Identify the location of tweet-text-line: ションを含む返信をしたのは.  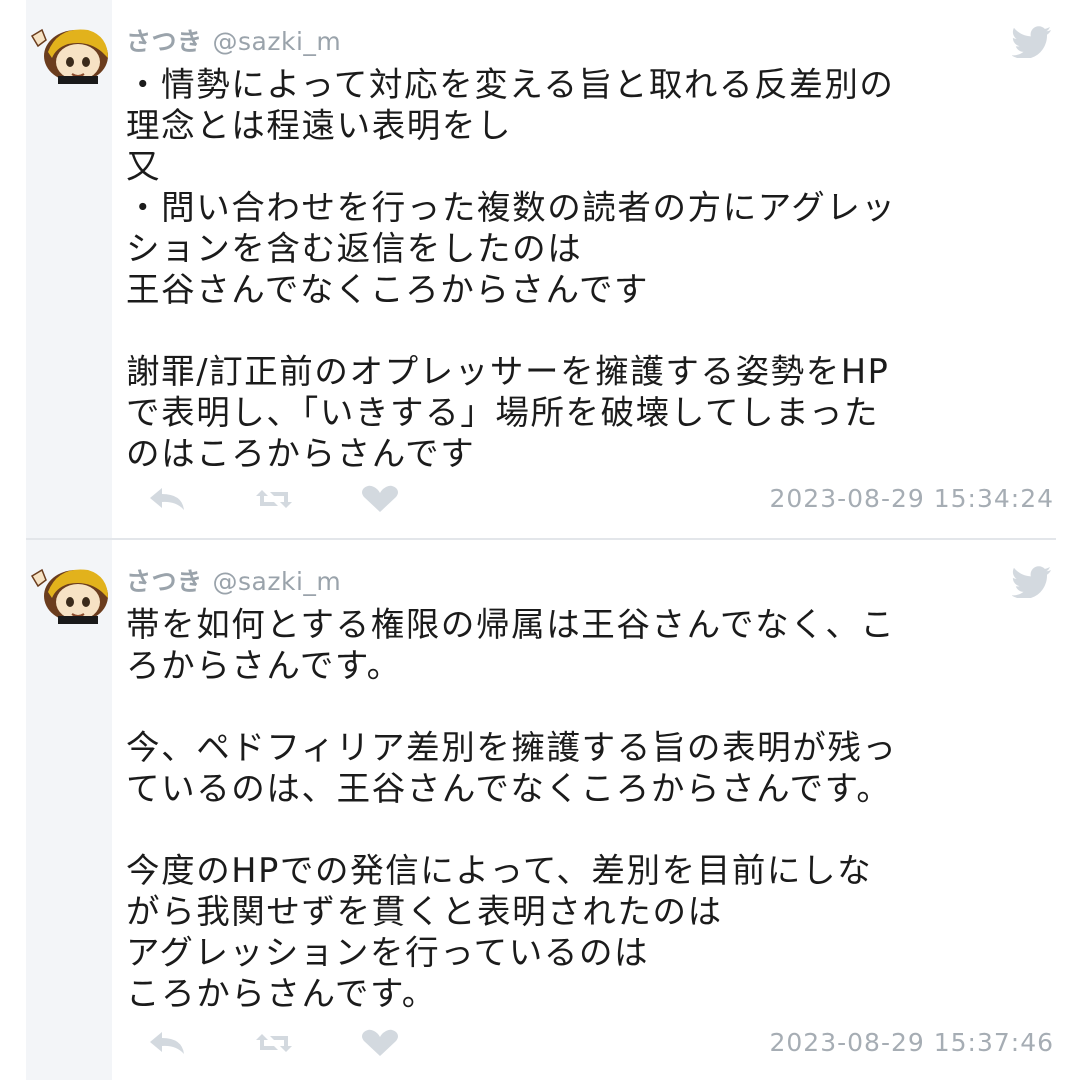
(354, 248).